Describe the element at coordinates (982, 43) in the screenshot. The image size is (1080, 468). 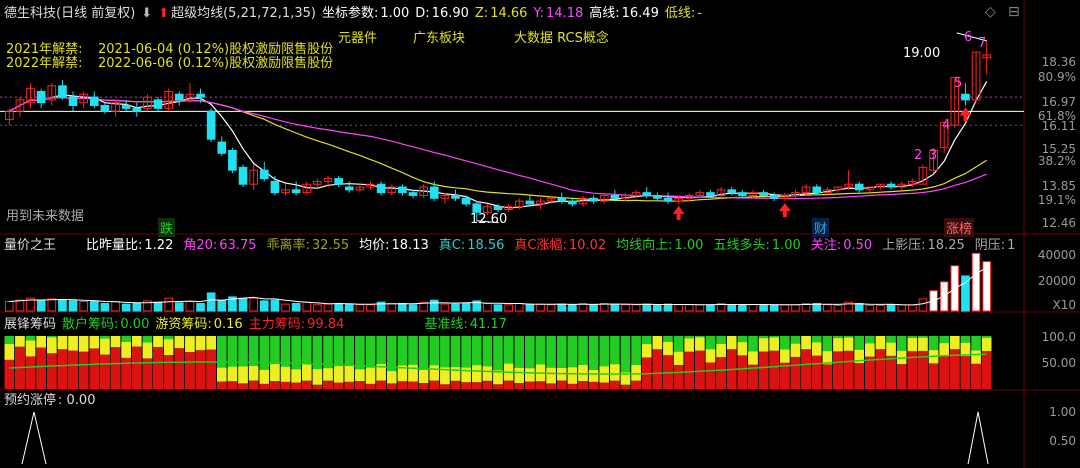
I see `board-count: 7` at that location.